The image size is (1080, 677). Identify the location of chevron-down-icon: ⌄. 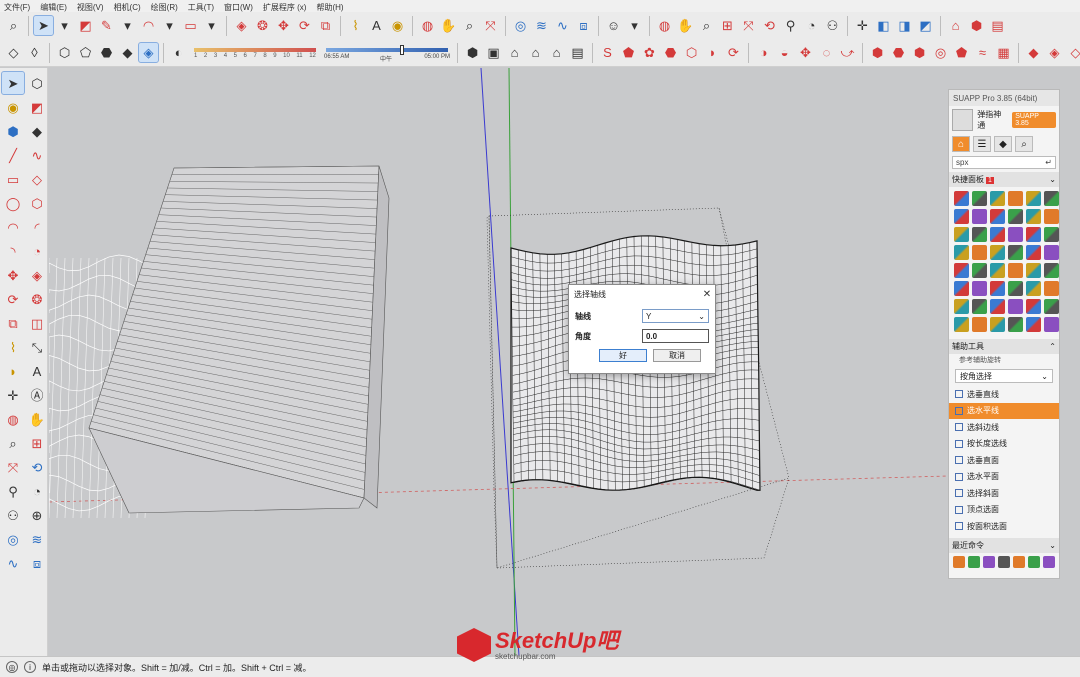
(1052, 179).